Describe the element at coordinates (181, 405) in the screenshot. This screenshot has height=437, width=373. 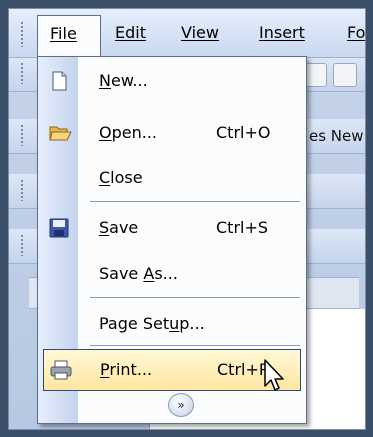
I see `chevron-double-down-icon: »` at that location.